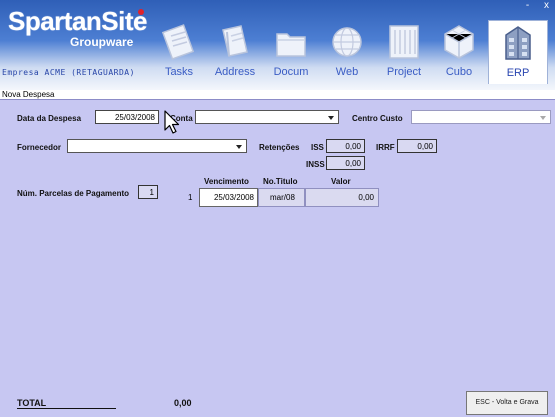  Describe the element at coordinates (527, 5) in the screenshot. I see `minimize-button: -` at that location.